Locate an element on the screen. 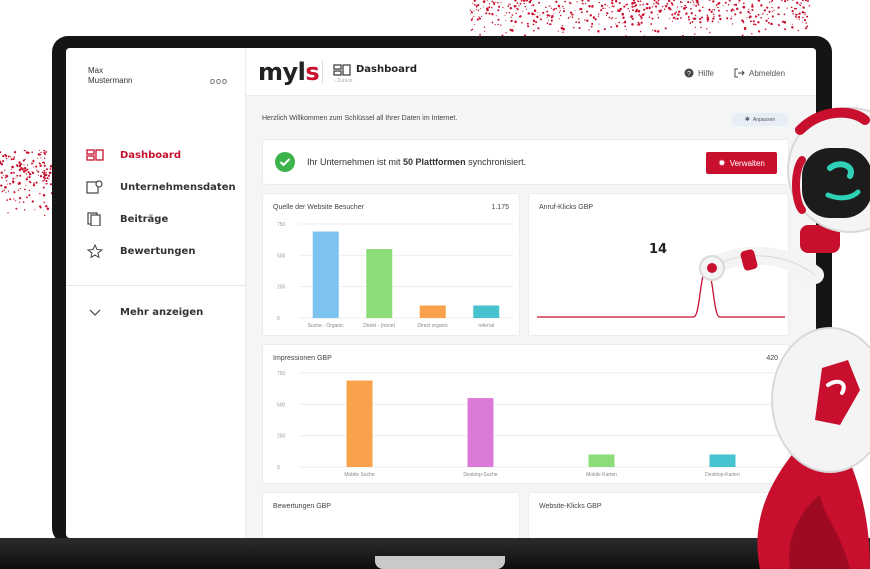 This screenshot has height=569, width=870. logout-button: Abmelden is located at coordinates (759, 73).